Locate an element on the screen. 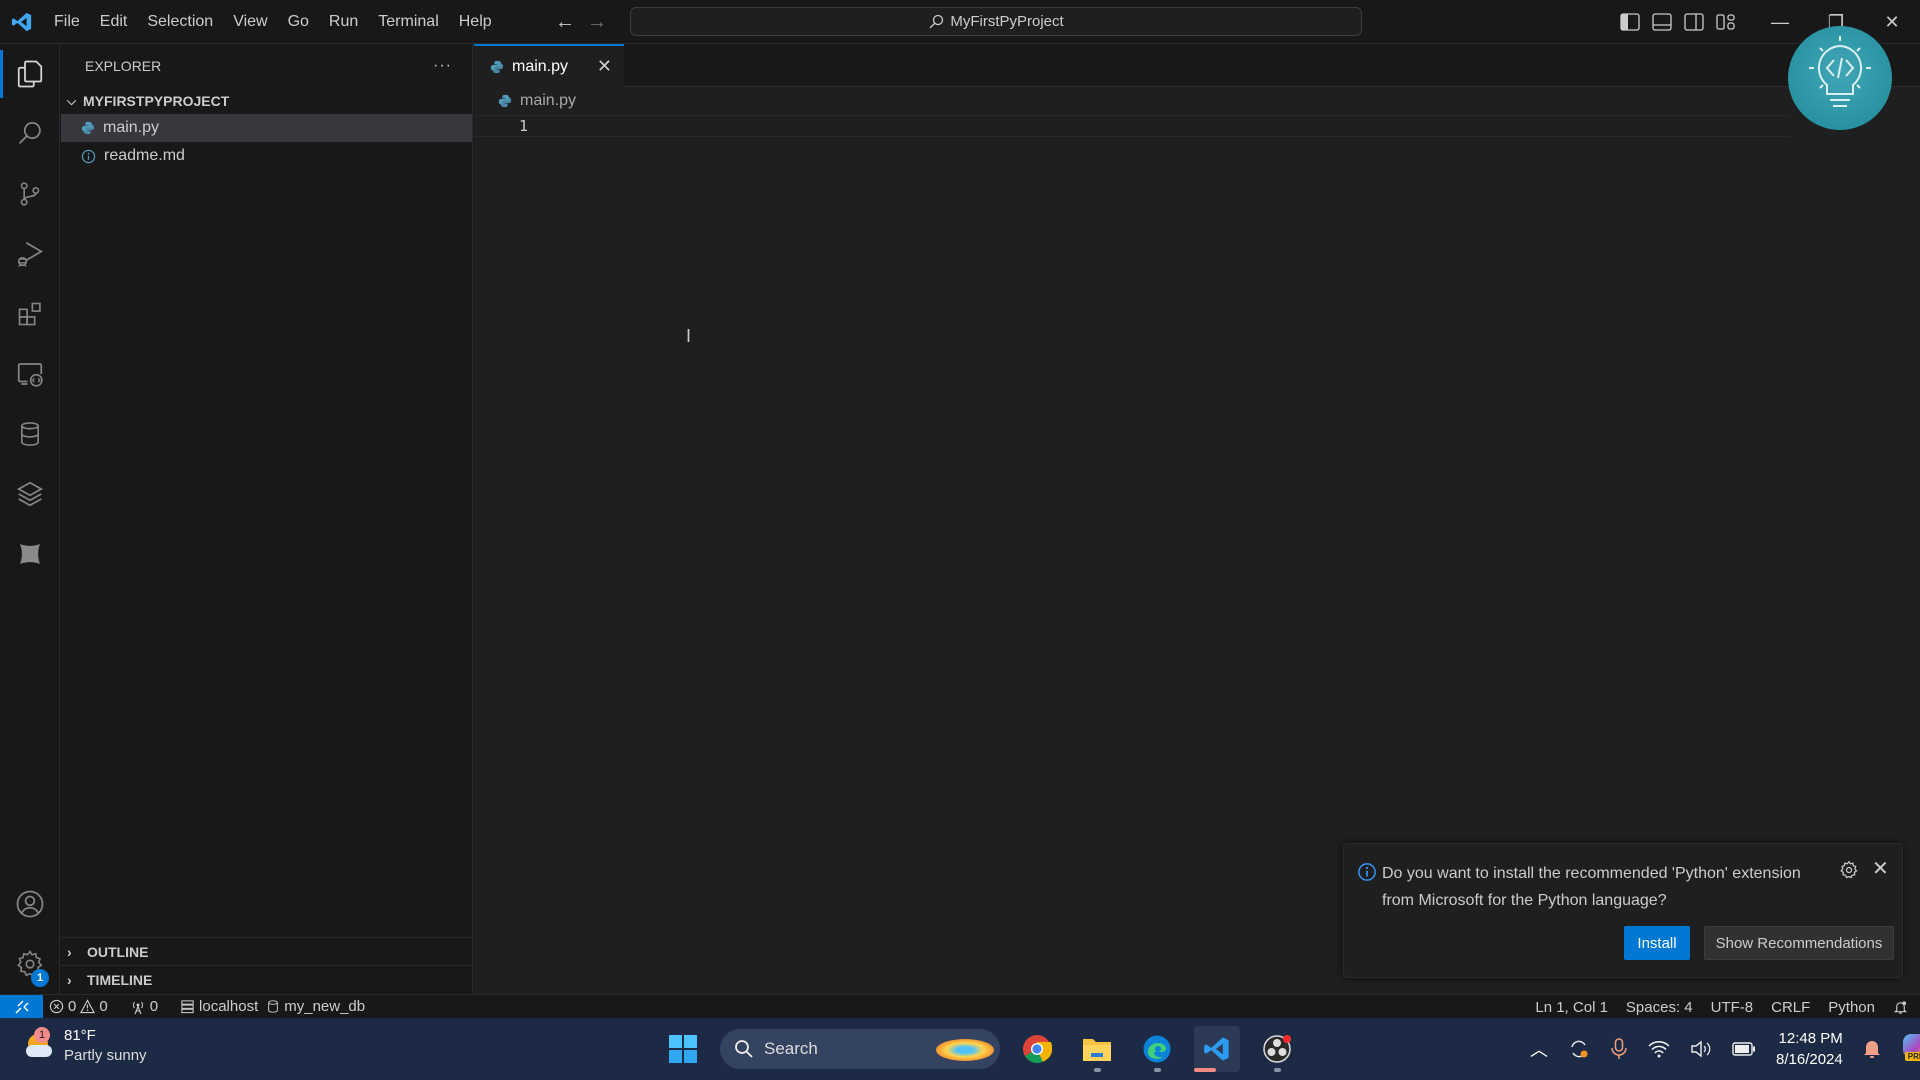 The width and height of the screenshot is (1920, 1080). microphone-icon is located at coordinates (1619, 1049).